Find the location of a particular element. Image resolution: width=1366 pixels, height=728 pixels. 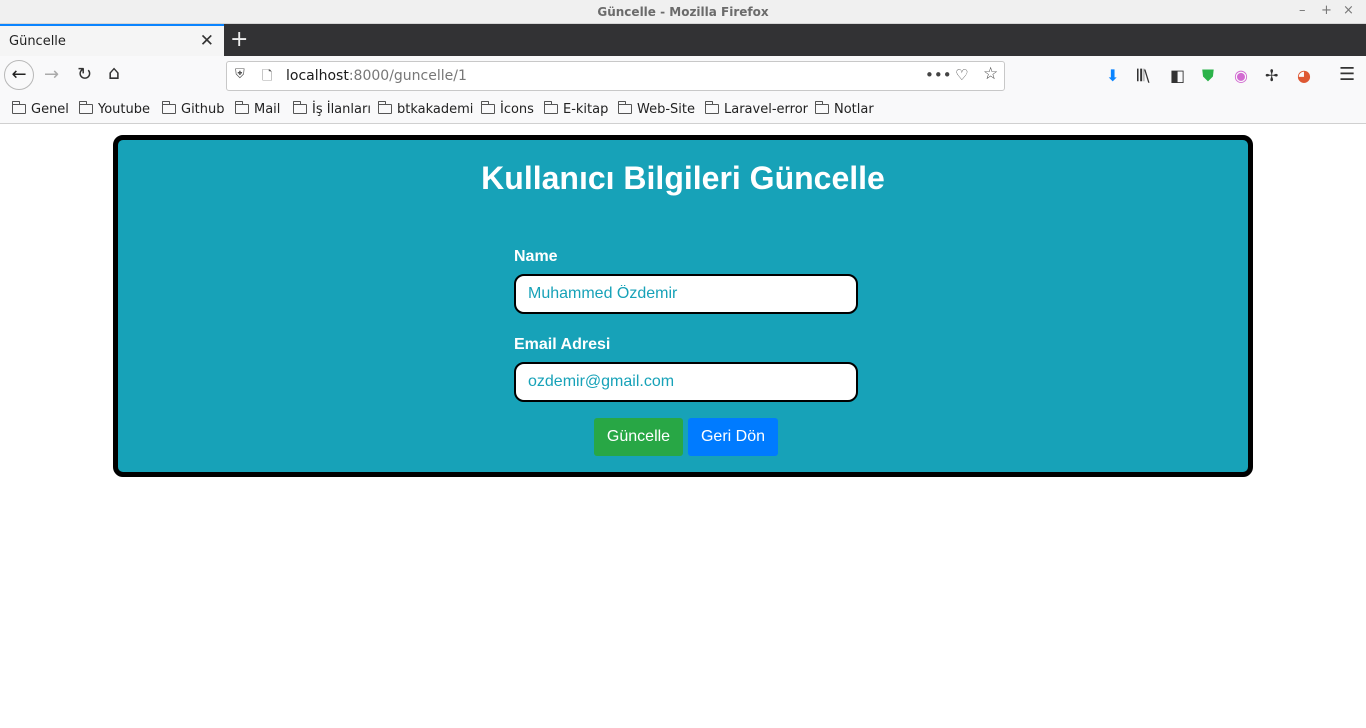

tab-bar: Güncelle ✕ + is located at coordinates (683, 40).